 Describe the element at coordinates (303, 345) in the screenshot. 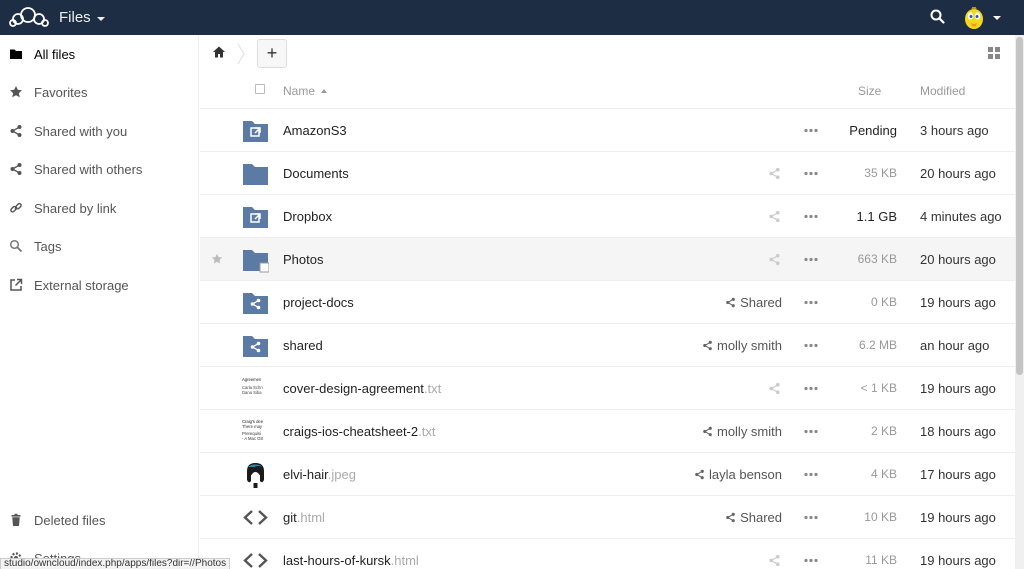

I see `file-name: shared` at that location.